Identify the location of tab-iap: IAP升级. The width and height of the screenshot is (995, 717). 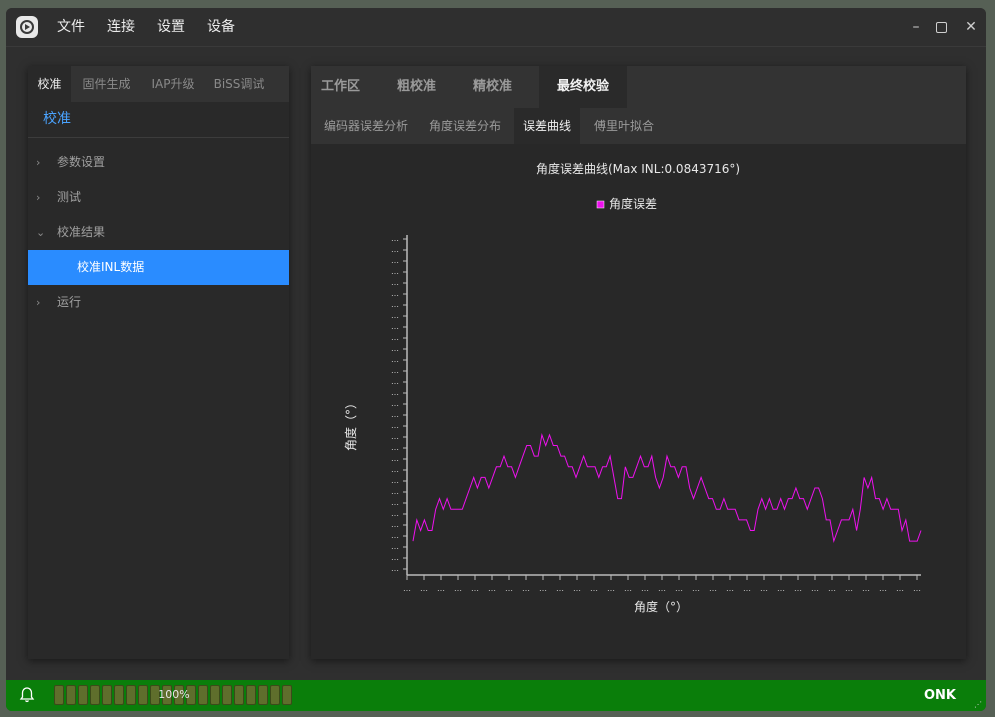
(173, 84).